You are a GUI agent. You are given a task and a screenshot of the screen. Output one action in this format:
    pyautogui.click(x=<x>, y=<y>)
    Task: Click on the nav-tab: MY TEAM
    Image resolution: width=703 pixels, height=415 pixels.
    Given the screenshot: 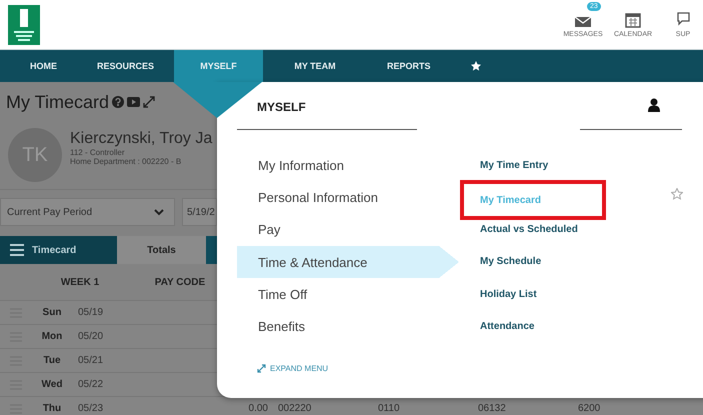 What is the action you would take?
    pyautogui.click(x=315, y=66)
    